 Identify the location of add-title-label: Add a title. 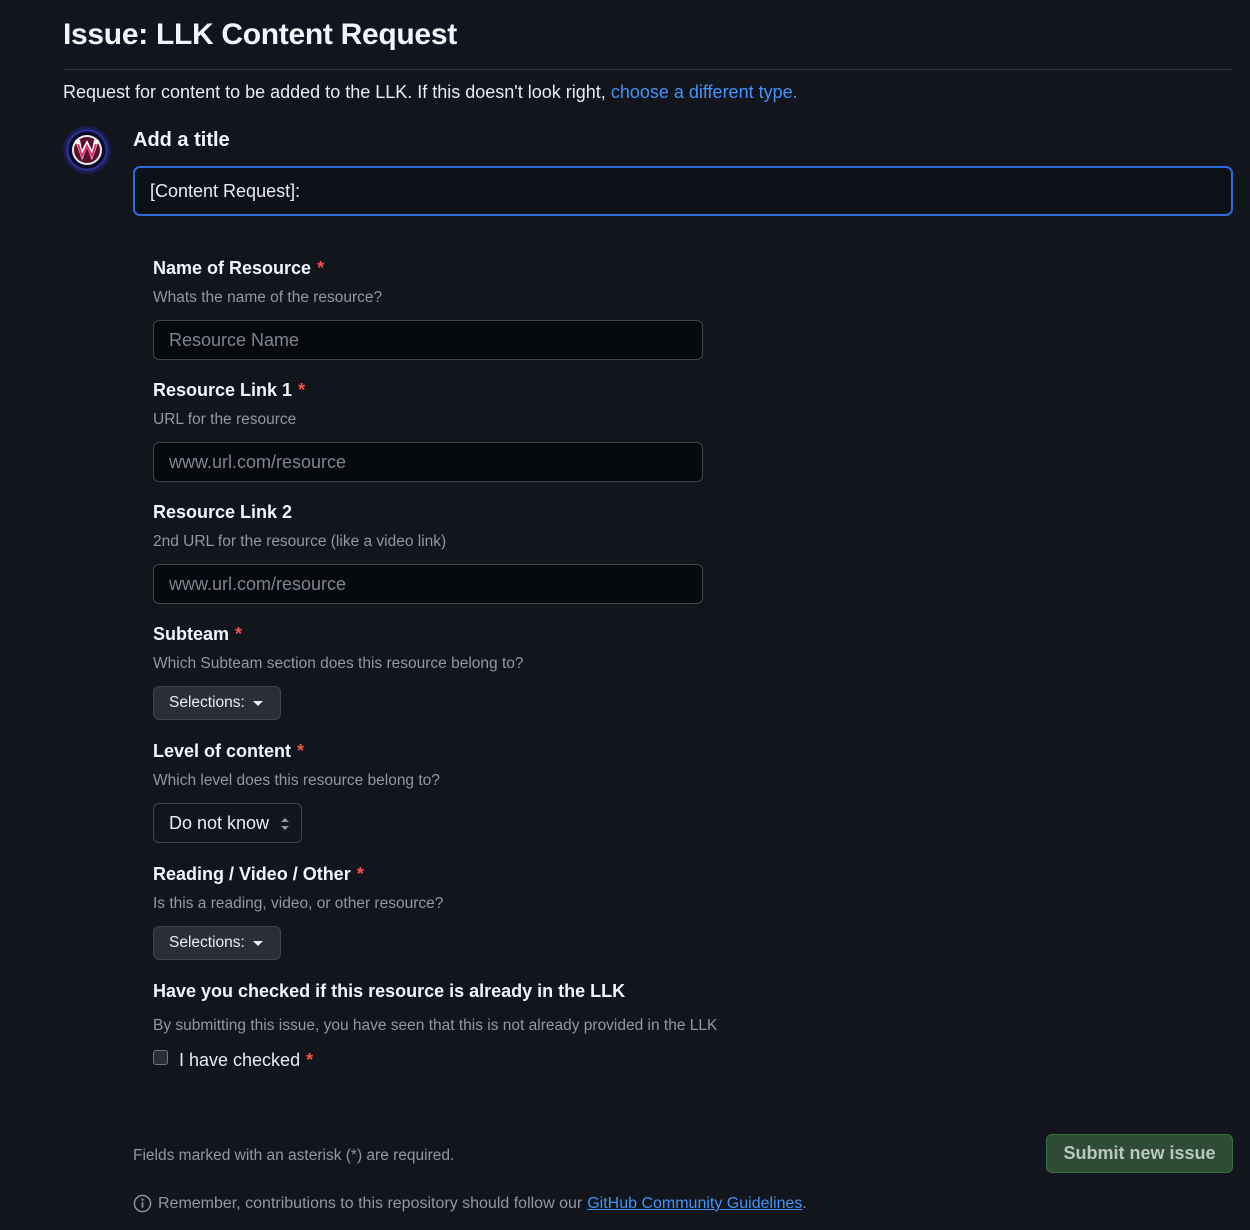
(181, 140).